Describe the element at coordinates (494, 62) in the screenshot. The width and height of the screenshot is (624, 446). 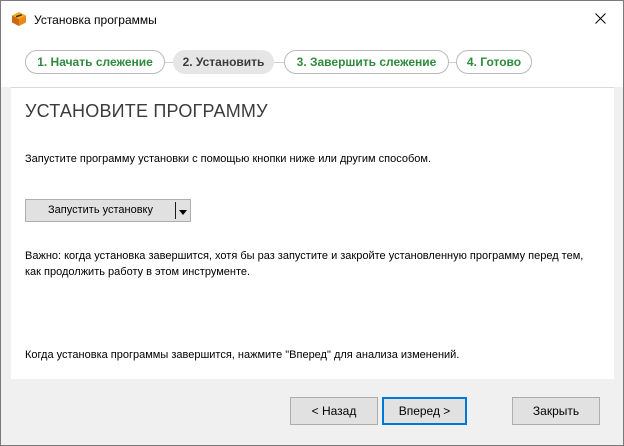
I see `step-done: 4. Готово` at that location.